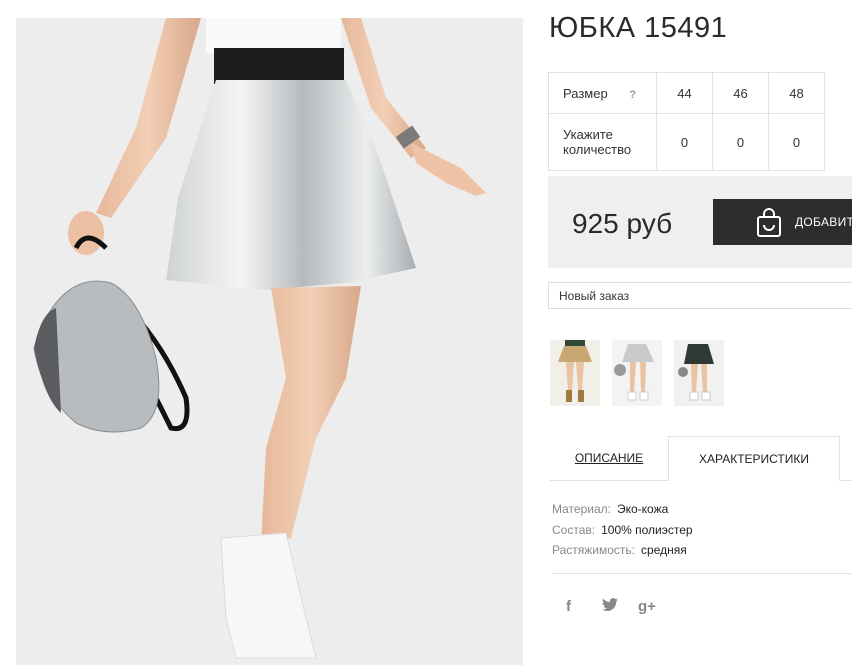  What do you see at coordinates (637, 373) in the screenshot?
I see `thumbnail-silver` at bounding box center [637, 373].